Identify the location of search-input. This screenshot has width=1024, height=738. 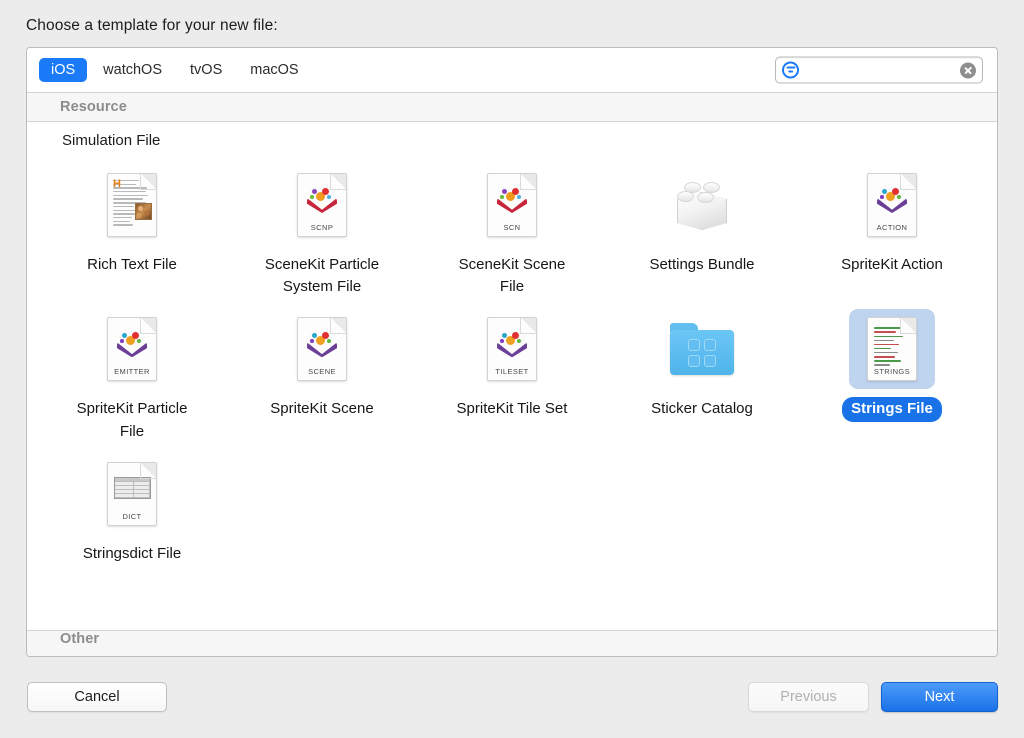
(879, 70).